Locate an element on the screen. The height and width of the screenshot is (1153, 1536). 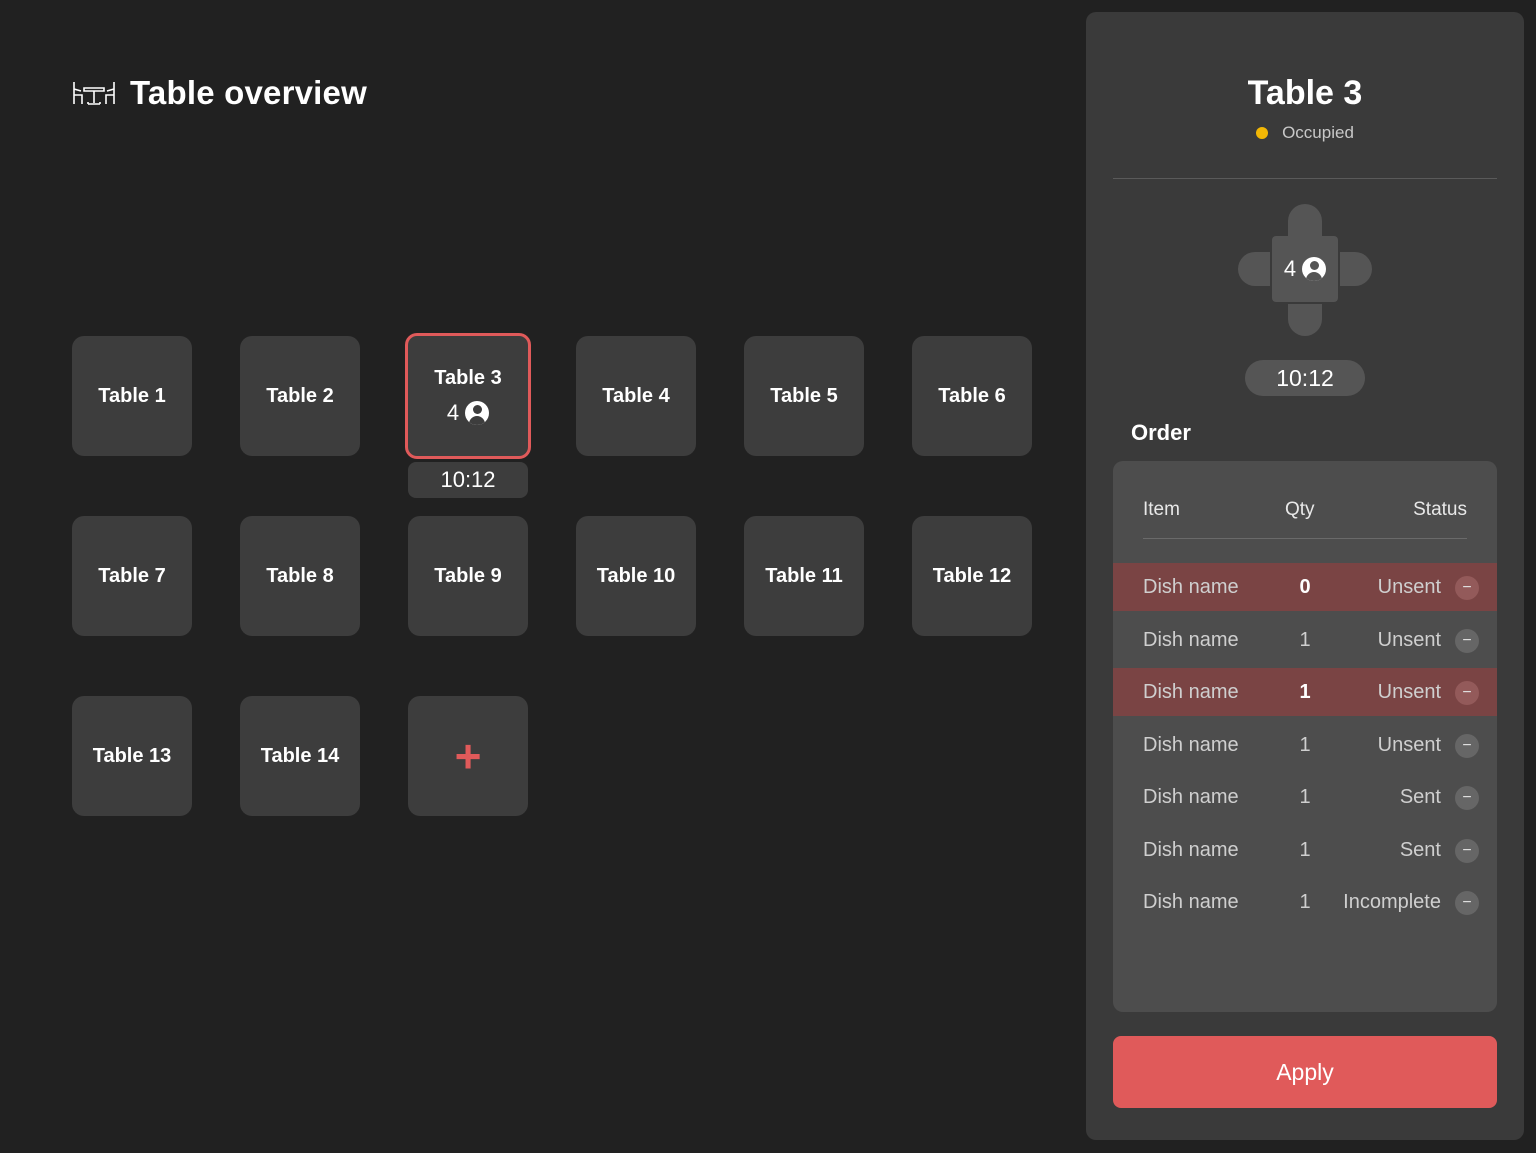
table-tile: Table 7 is located at coordinates (132, 576).